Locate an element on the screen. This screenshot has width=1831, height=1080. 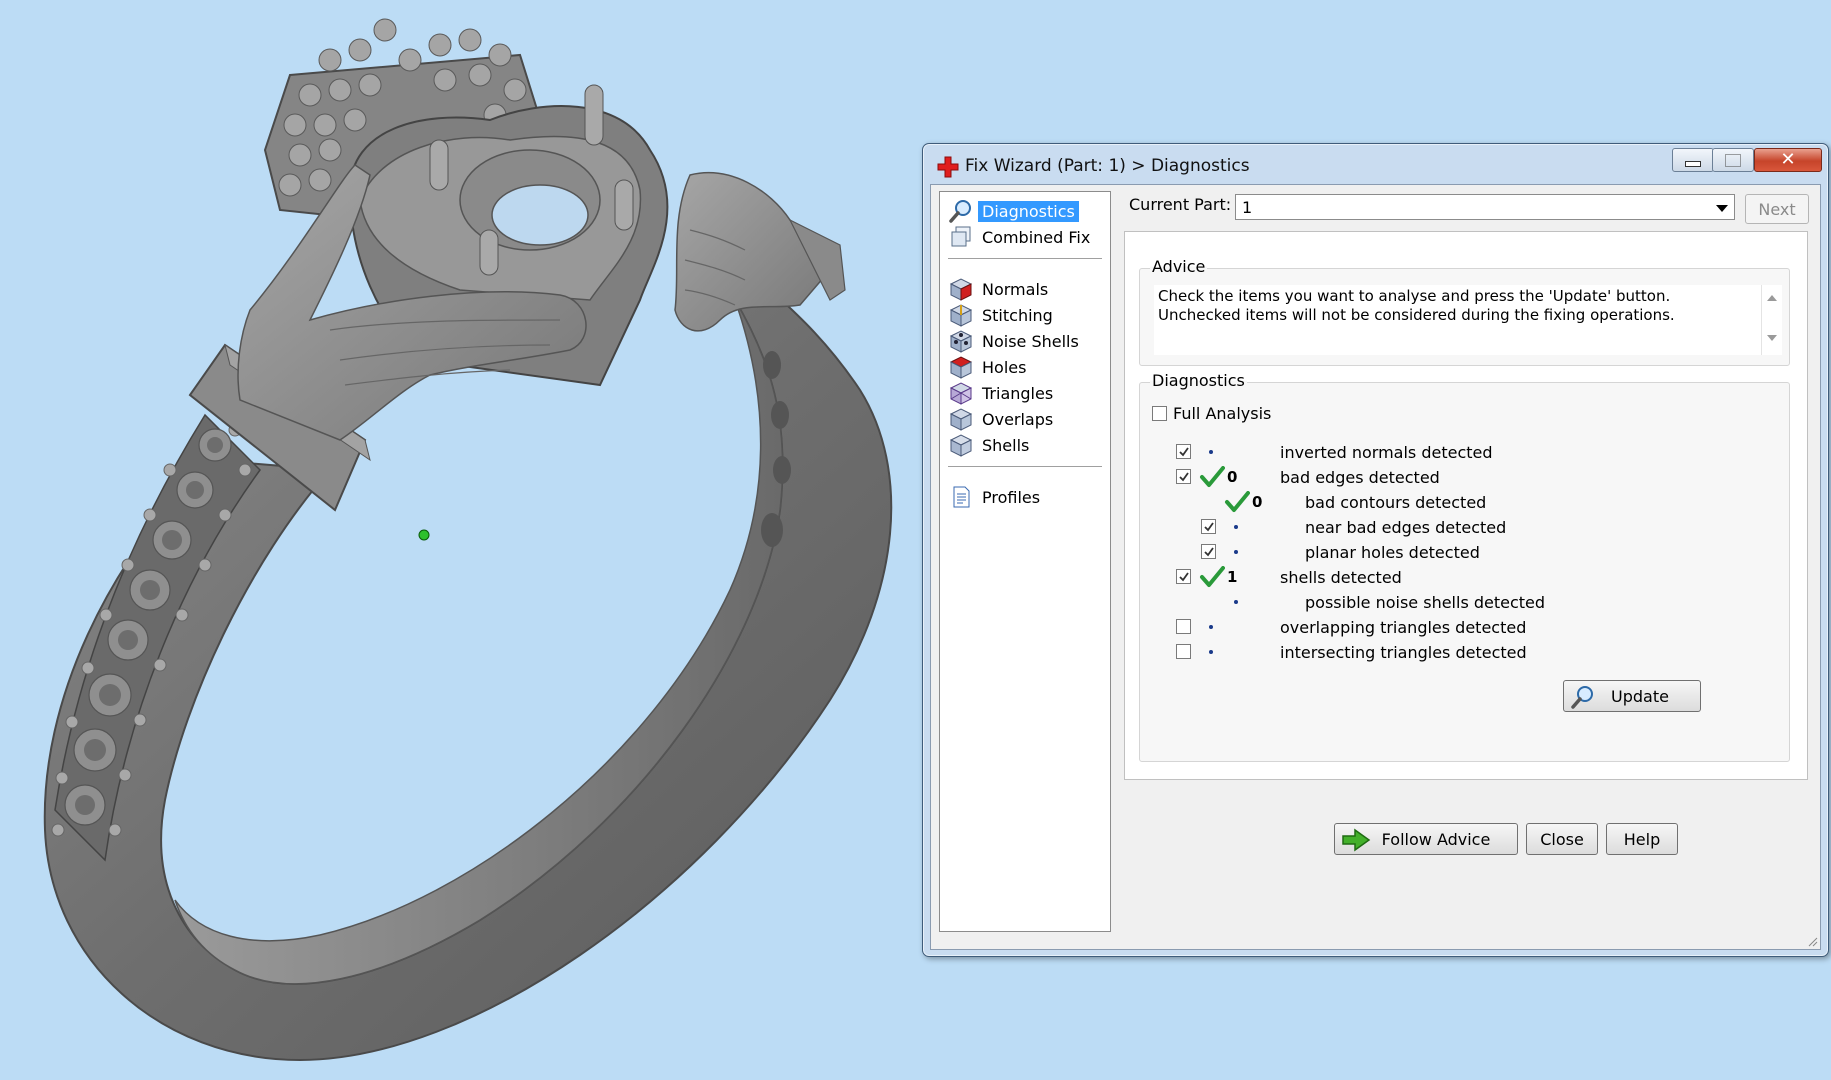
diagnostic-label: overlapping triangles detected is located at coordinates (1403, 627).